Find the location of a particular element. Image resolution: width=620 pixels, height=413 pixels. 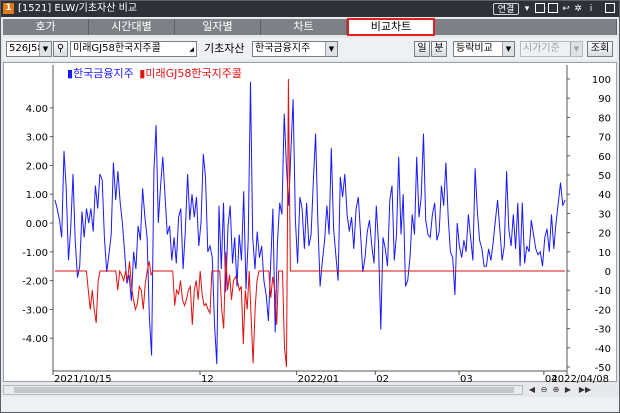

left-tick-label: -3.00 is located at coordinates (35, 310).